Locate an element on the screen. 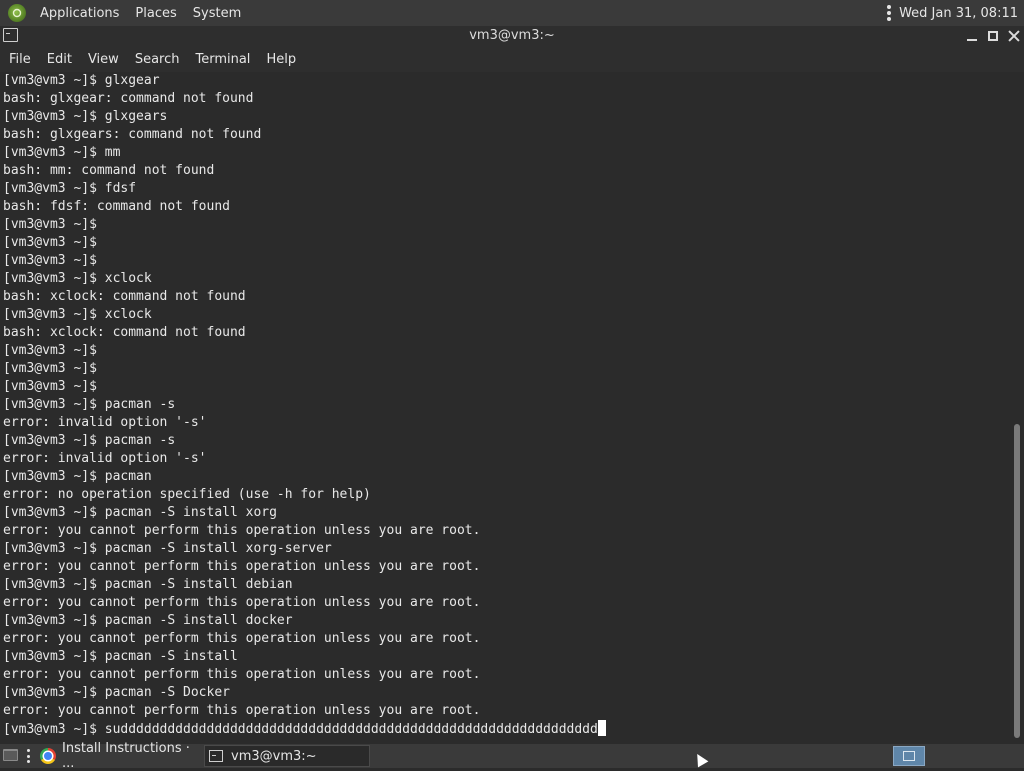 The width and height of the screenshot is (1024, 771). workspace-switcher is located at coordinates (909, 756).